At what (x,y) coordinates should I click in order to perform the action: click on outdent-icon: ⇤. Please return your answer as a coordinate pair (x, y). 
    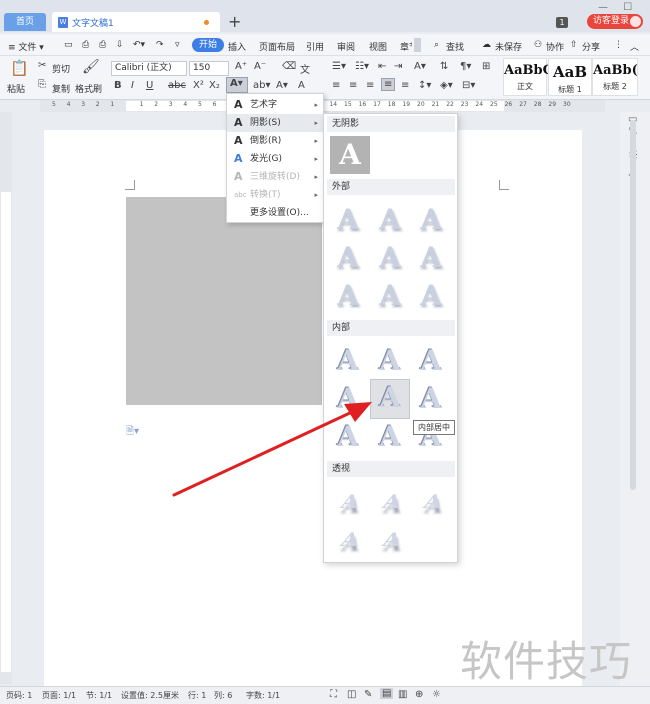
    Looking at the image, I should click on (382, 66).